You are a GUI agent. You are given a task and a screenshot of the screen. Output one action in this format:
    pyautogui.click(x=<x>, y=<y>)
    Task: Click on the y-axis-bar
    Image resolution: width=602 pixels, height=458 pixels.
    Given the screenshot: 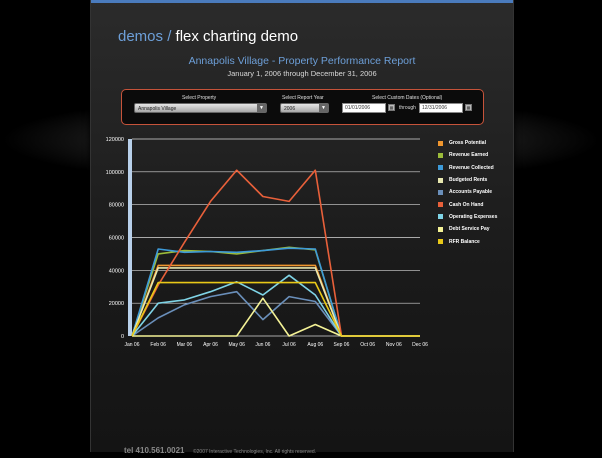 What is the action you would take?
    pyautogui.click(x=130, y=237)
    